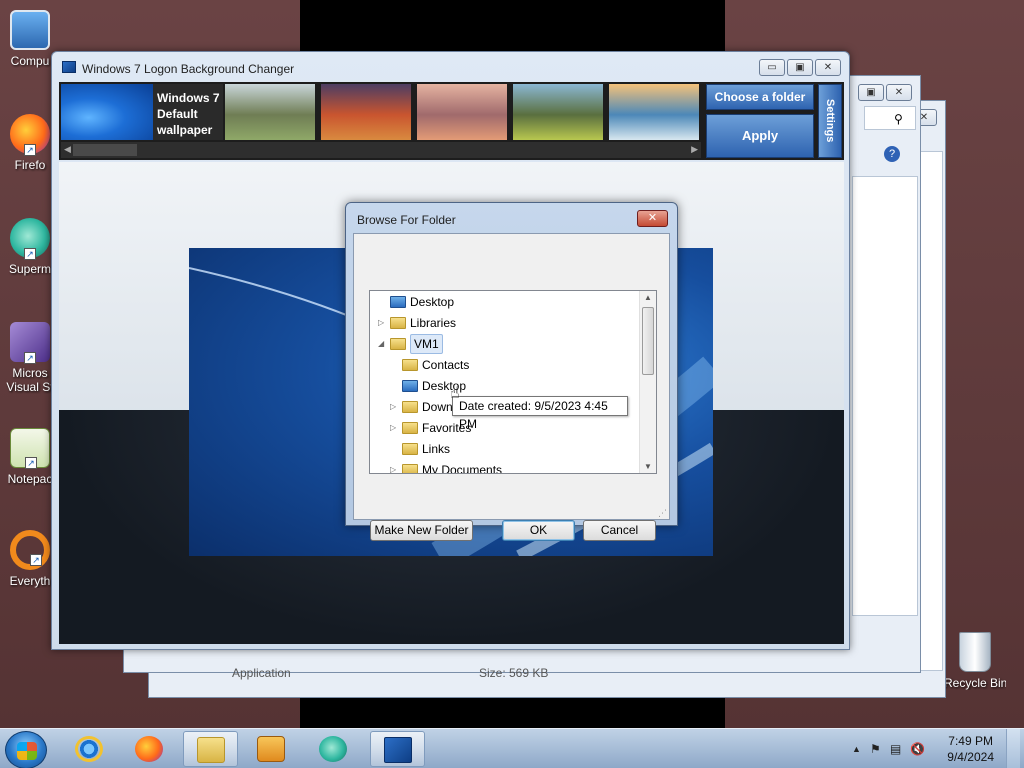 Image resolution: width=1024 pixels, height=768 pixels. Describe the element at coordinates (558, 112) in the screenshot. I see `thumbnail-mountain-fields` at that location.